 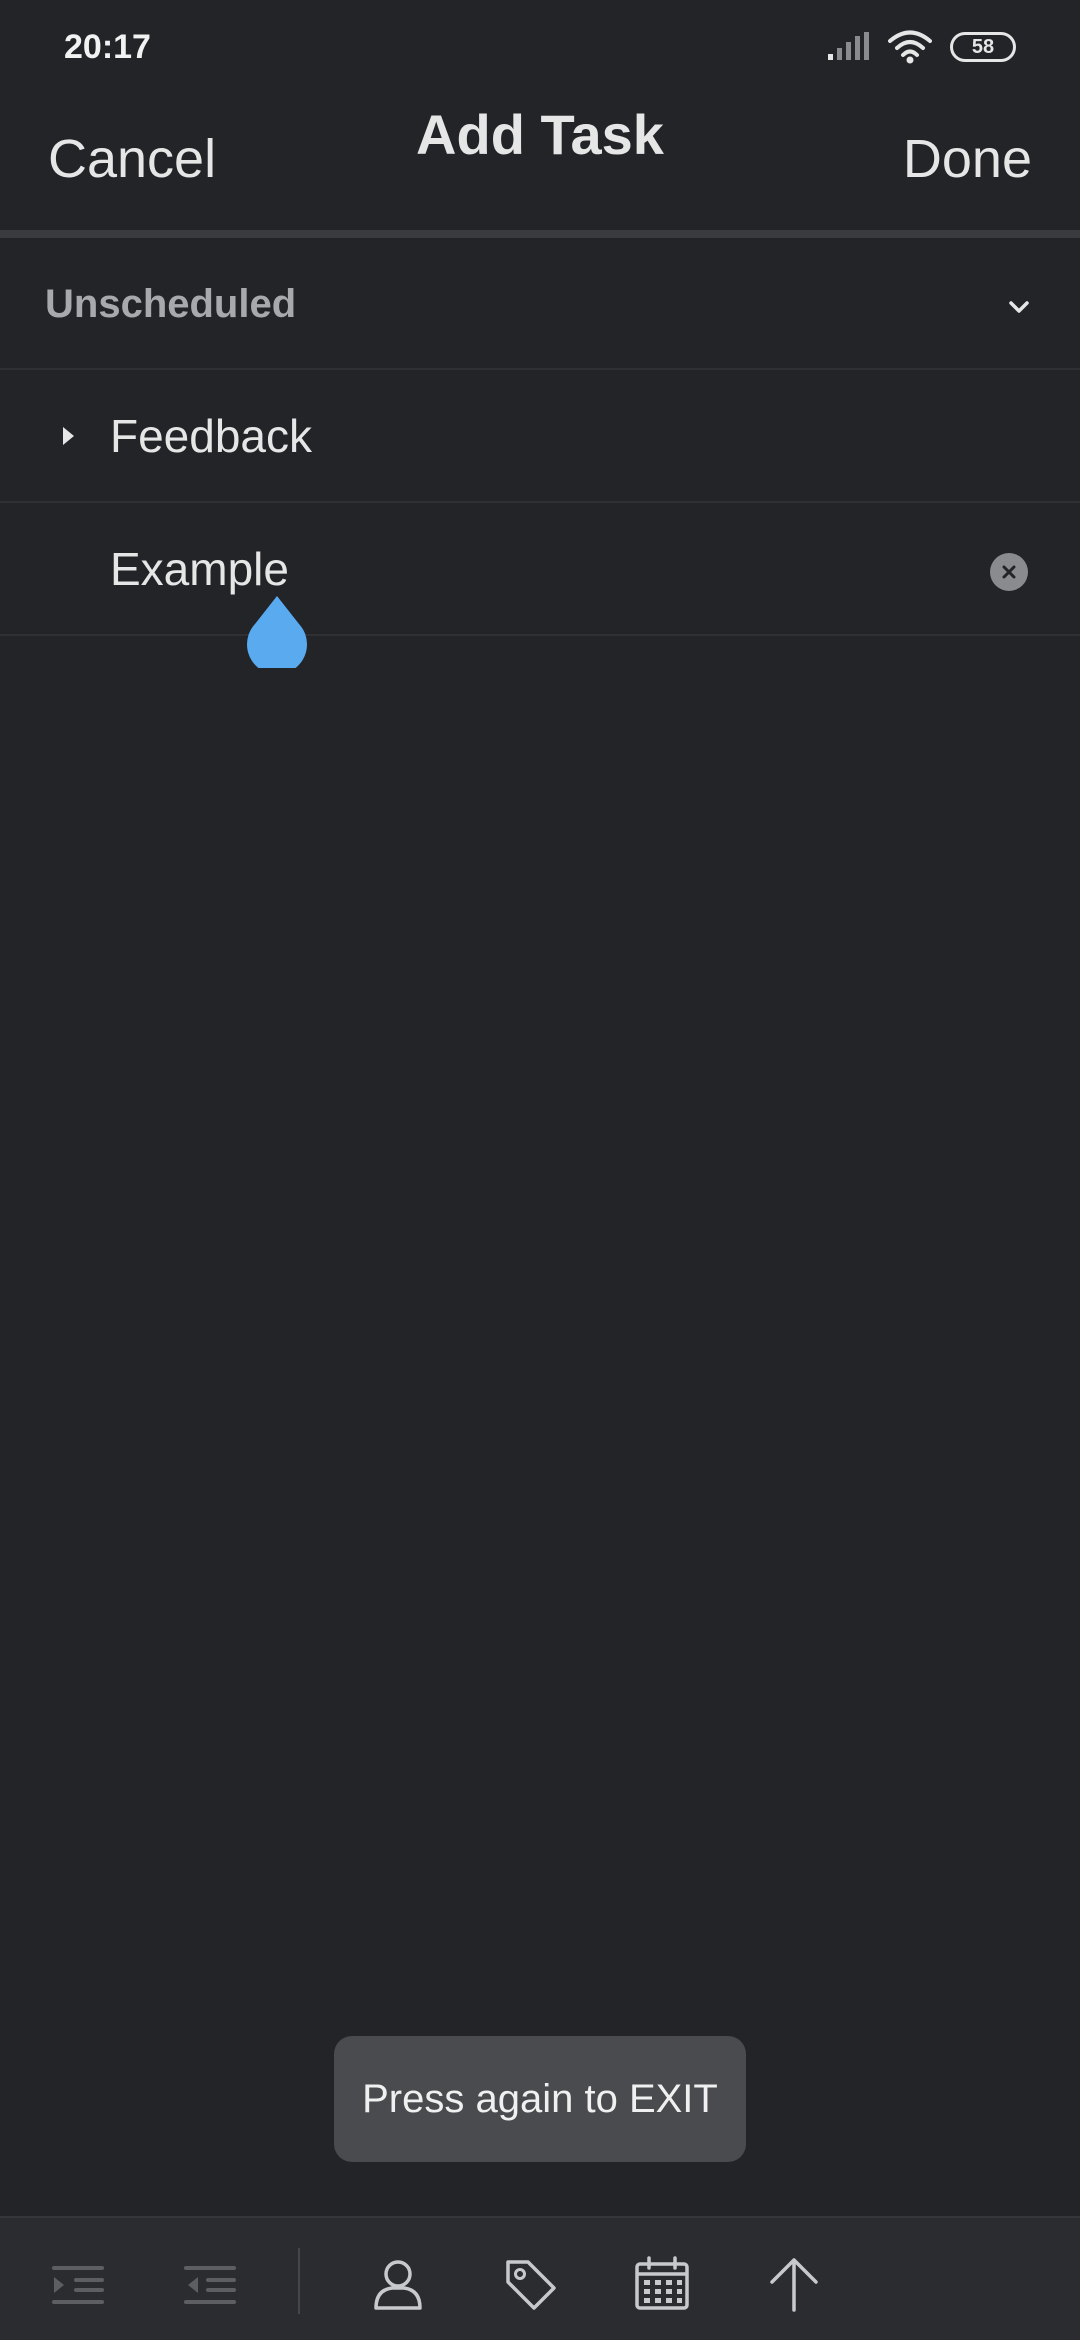 What do you see at coordinates (794, 2284) in the screenshot?
I see `priority-up-icon` at bounding box center [794, 2284].